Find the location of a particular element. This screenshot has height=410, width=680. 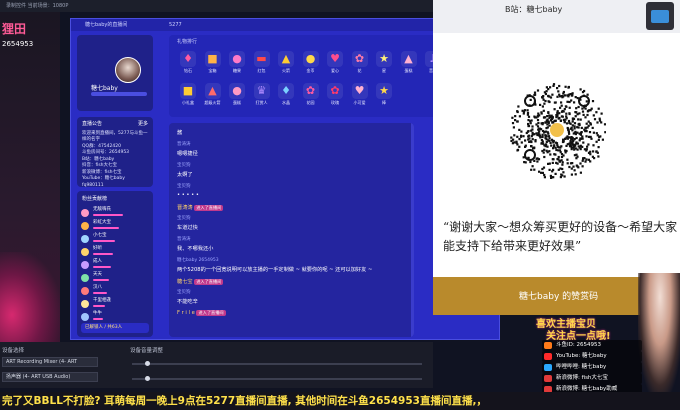

gift-item: ● 糖果 is located at coordinates (237, 62).